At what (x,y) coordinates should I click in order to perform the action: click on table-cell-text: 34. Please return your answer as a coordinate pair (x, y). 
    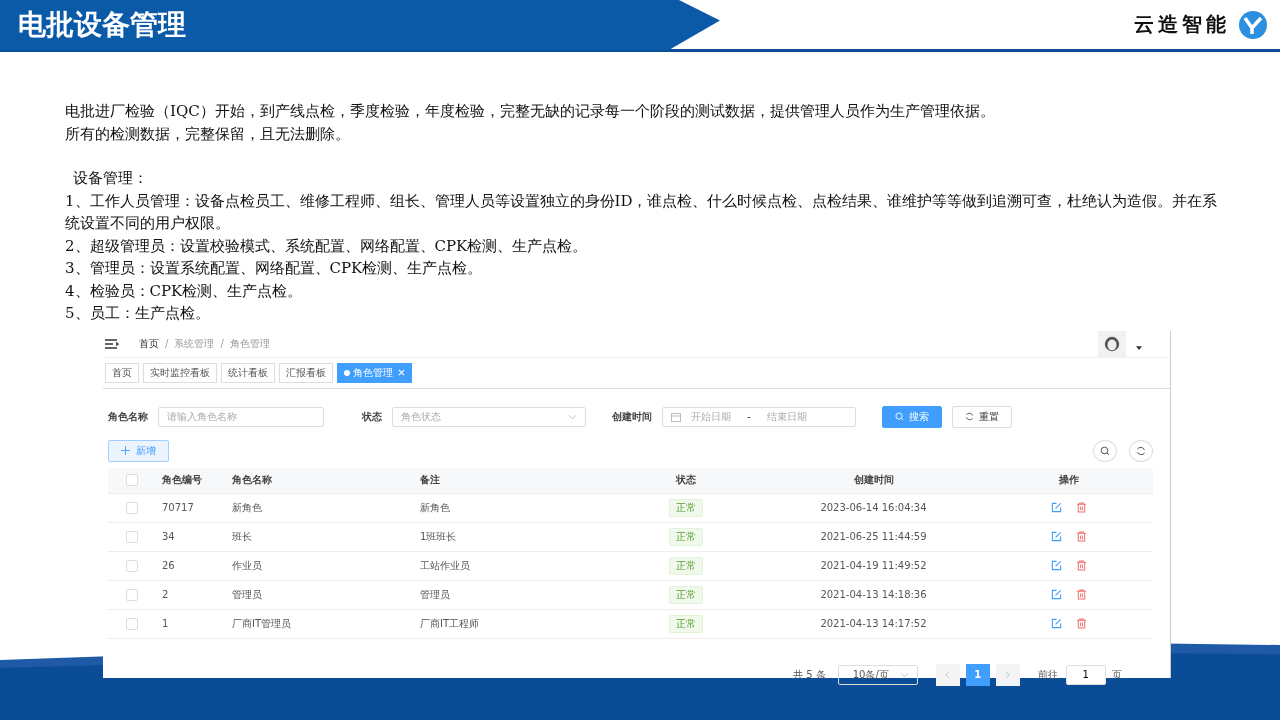
    Looking at the image, I should click on (168, 536).